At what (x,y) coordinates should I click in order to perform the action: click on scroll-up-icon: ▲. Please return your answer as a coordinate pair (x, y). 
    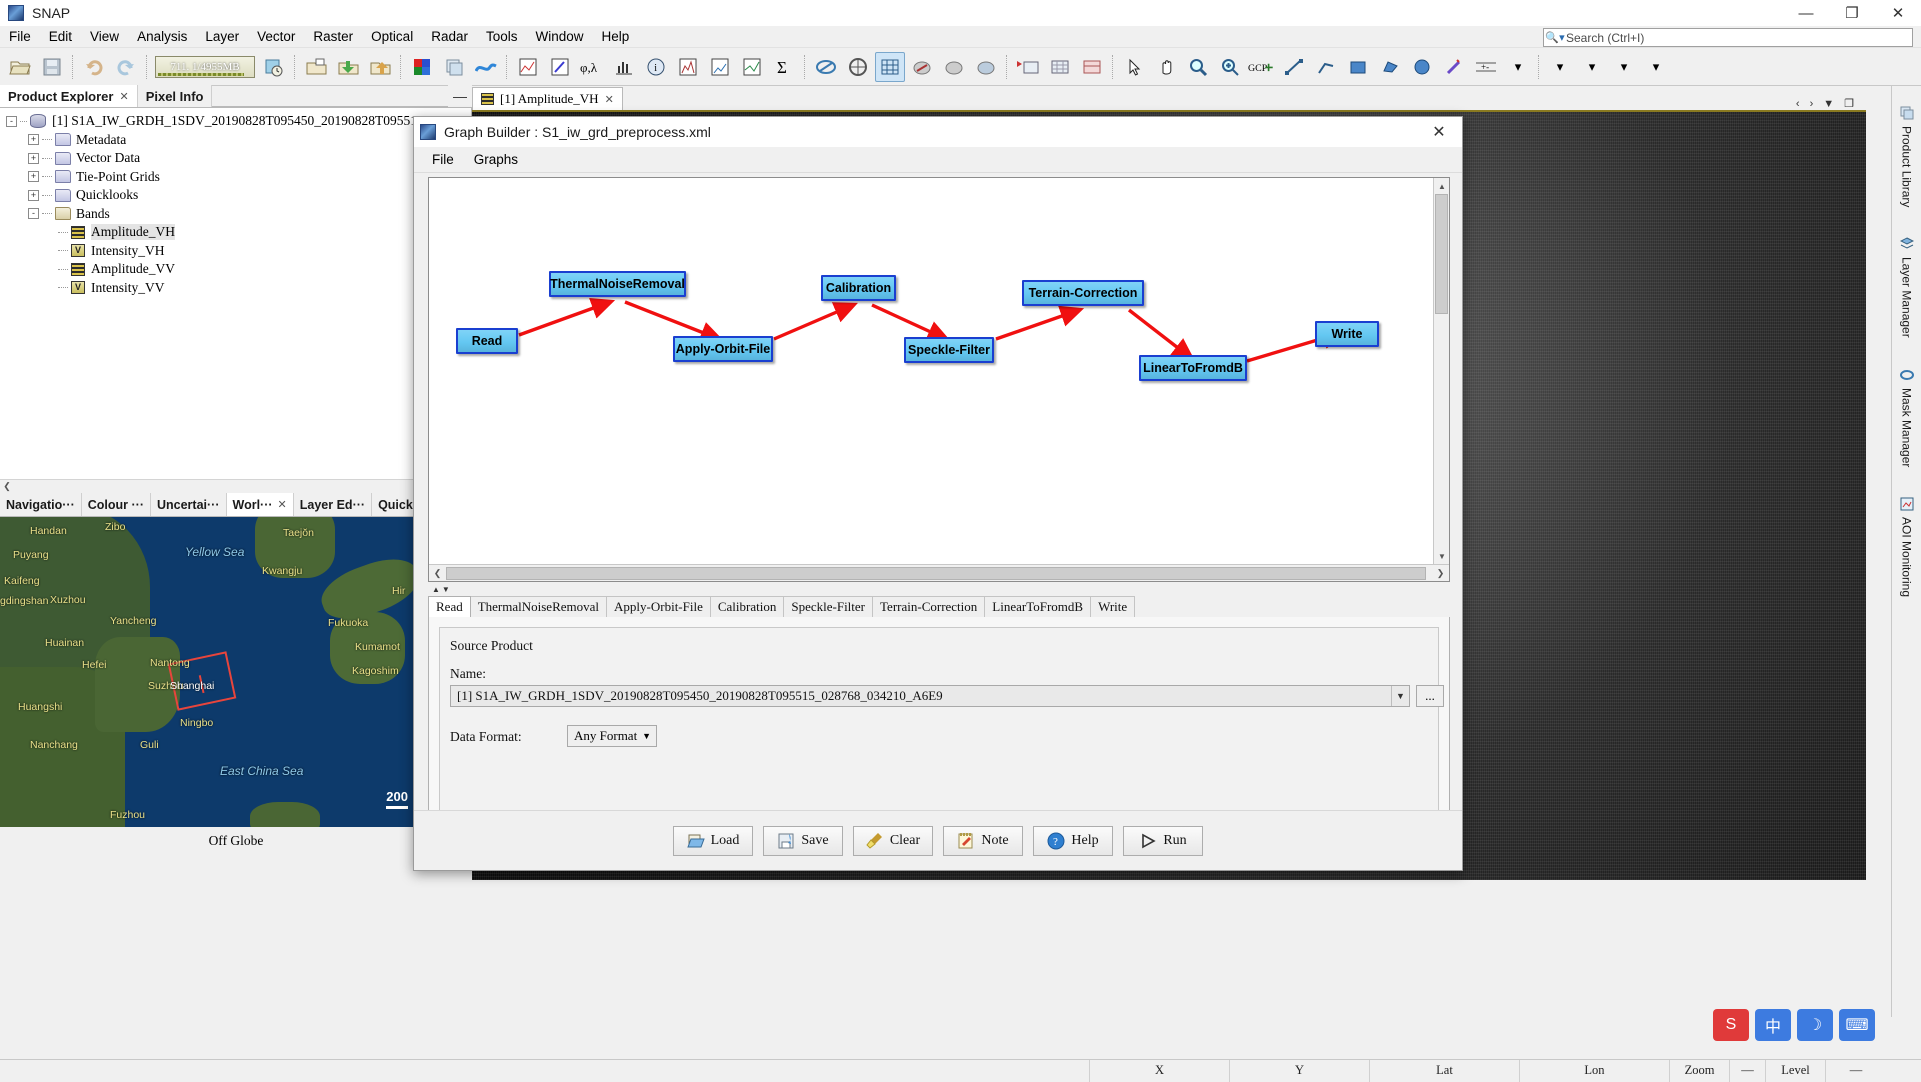
    Looking at the image, I should click on (1441, 186).